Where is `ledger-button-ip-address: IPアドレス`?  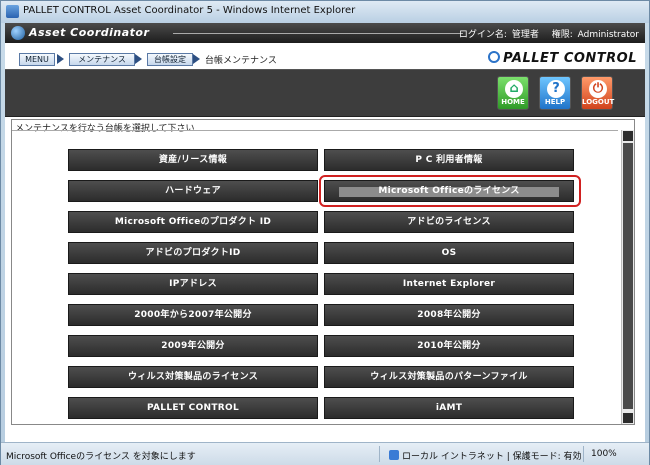 ledger-button-ip-address: IPアドレス is located at coordinates (193, 284).